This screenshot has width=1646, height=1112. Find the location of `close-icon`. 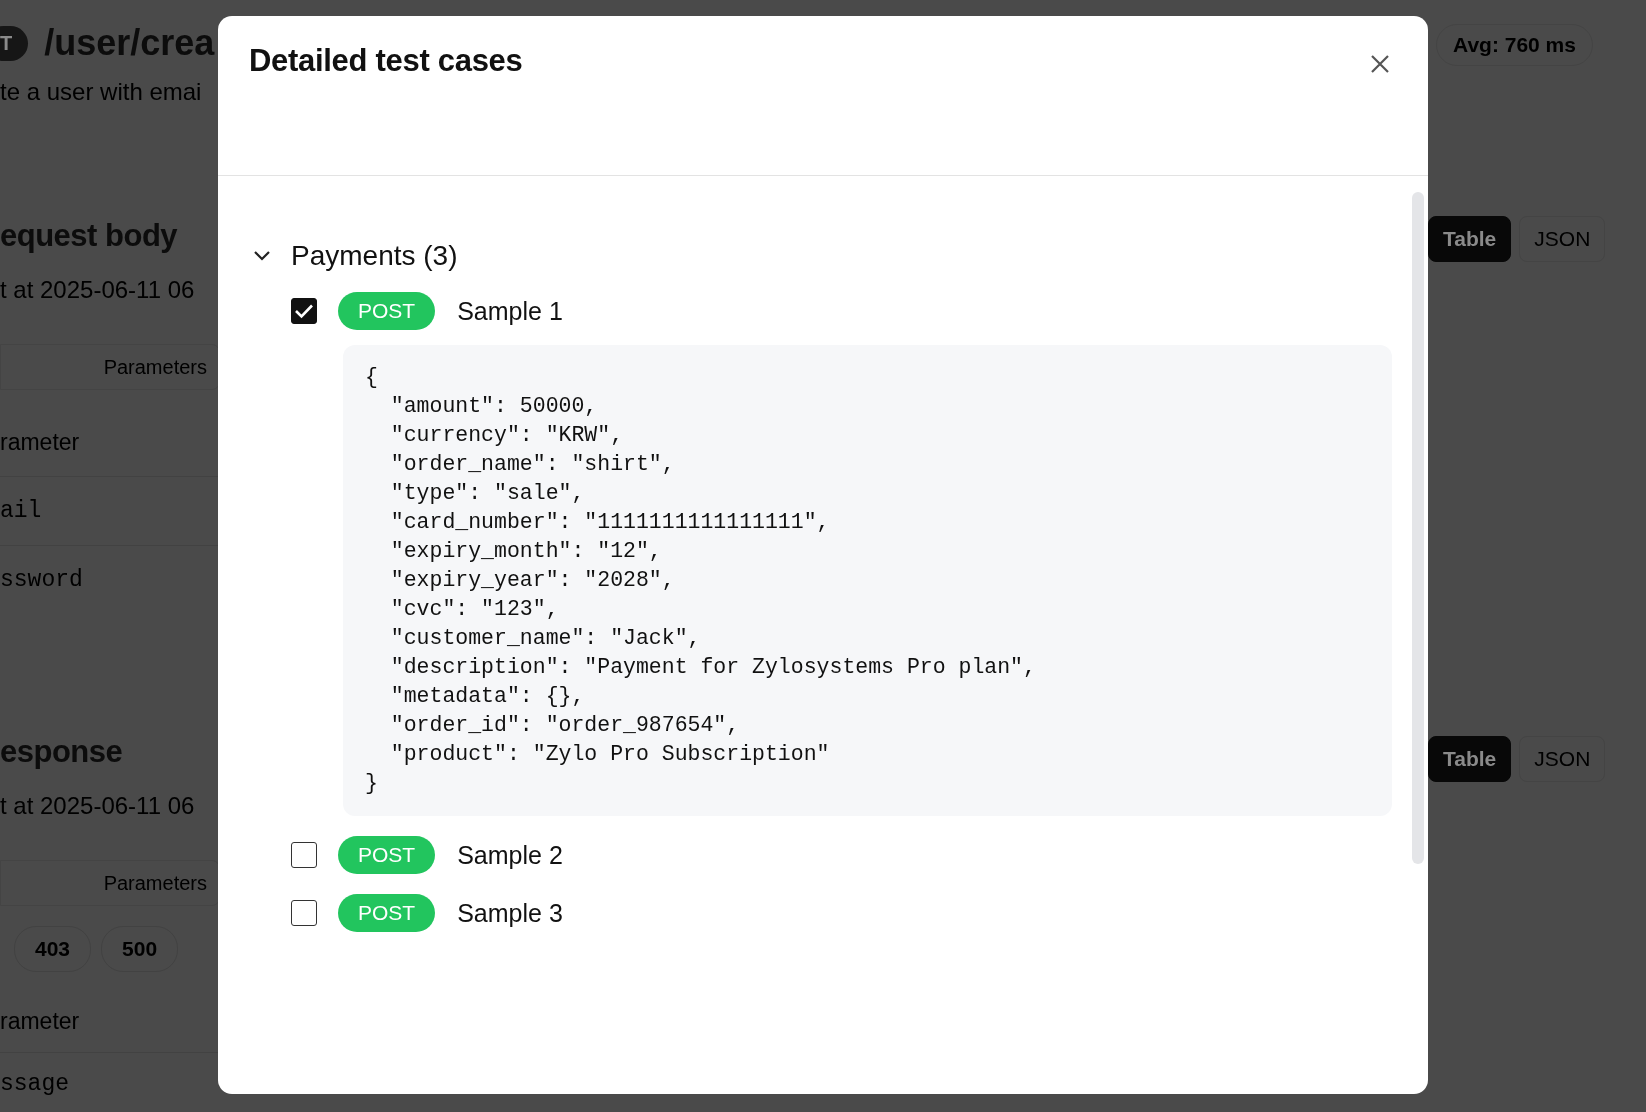

close-icon is located at coordinates (1380, 64).